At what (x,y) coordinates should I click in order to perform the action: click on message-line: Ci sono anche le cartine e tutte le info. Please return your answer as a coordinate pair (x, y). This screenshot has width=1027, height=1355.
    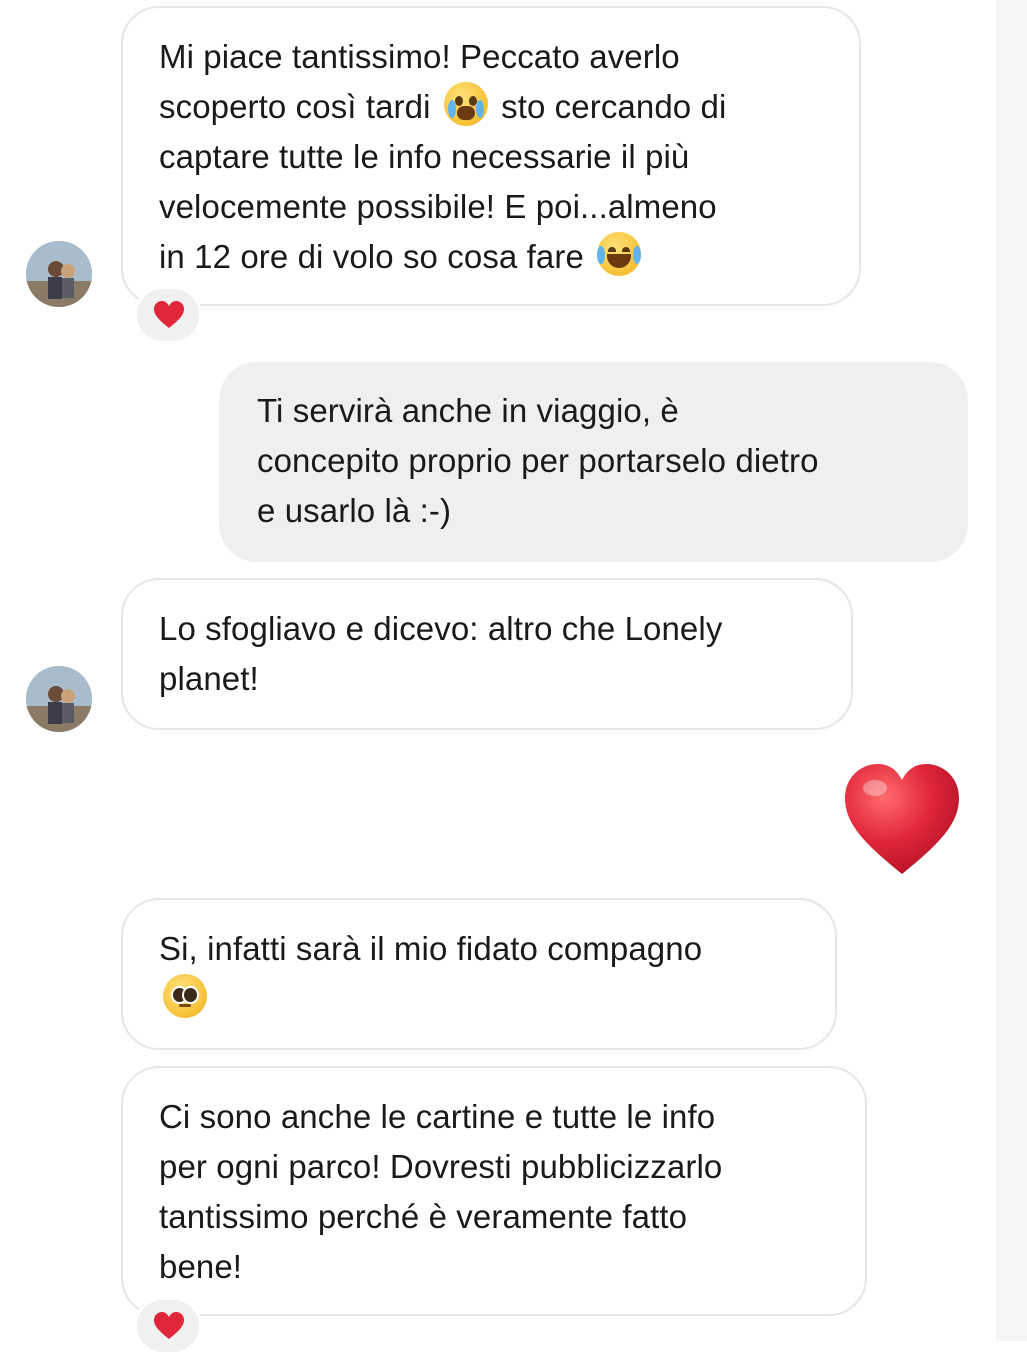
    Looking at the image, I should click on (437, 1116).